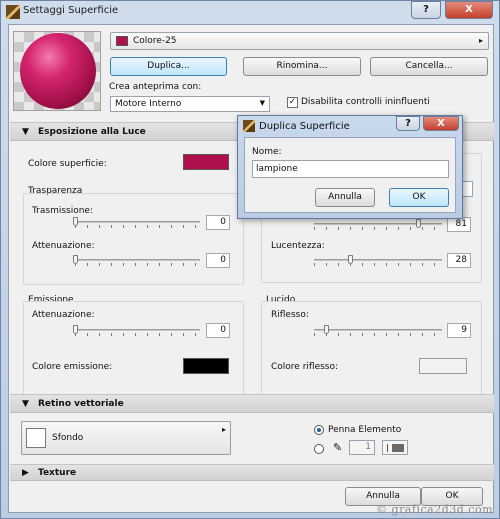 Image resolution: width=500 pixels, height=519 pixels. I want to click on dialog-title: Duplica Superficie, so click(304, 126).